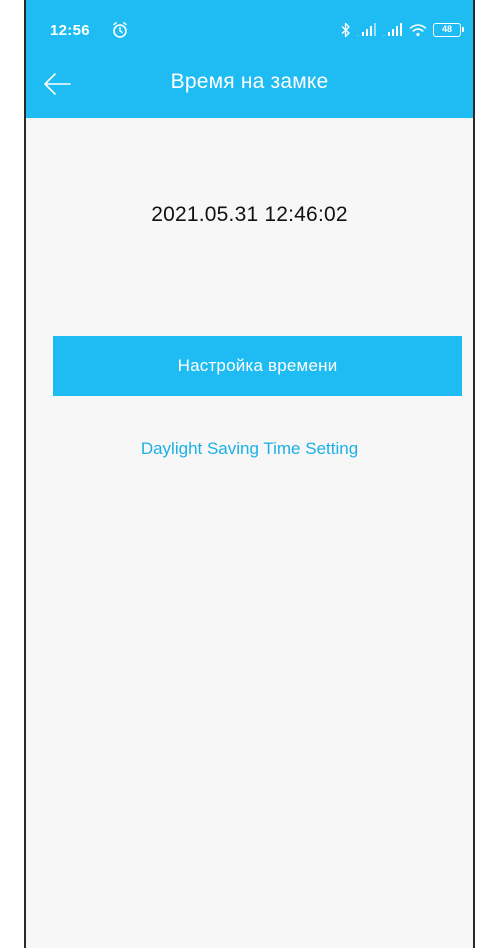  Describe the element at coordinates (346, 30) in the screenshot. I see `bluetooth-icon` at that location.